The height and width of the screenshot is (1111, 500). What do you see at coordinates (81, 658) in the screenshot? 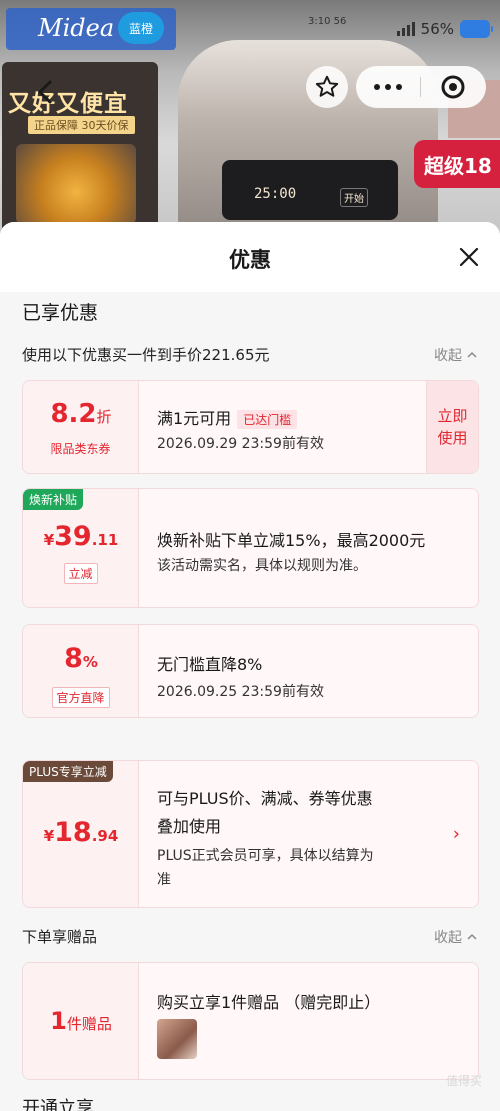
I see `coupon-amount: 8%` at bounding box center [81, 658].